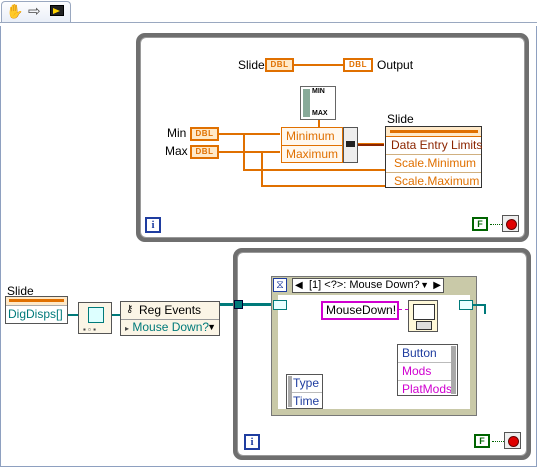 The image size is (537, 467). What do you see at coordinates (280, 285) in the screenshot?
I see `hourglass-icon: ⧖` at bounding box center [280, 285].